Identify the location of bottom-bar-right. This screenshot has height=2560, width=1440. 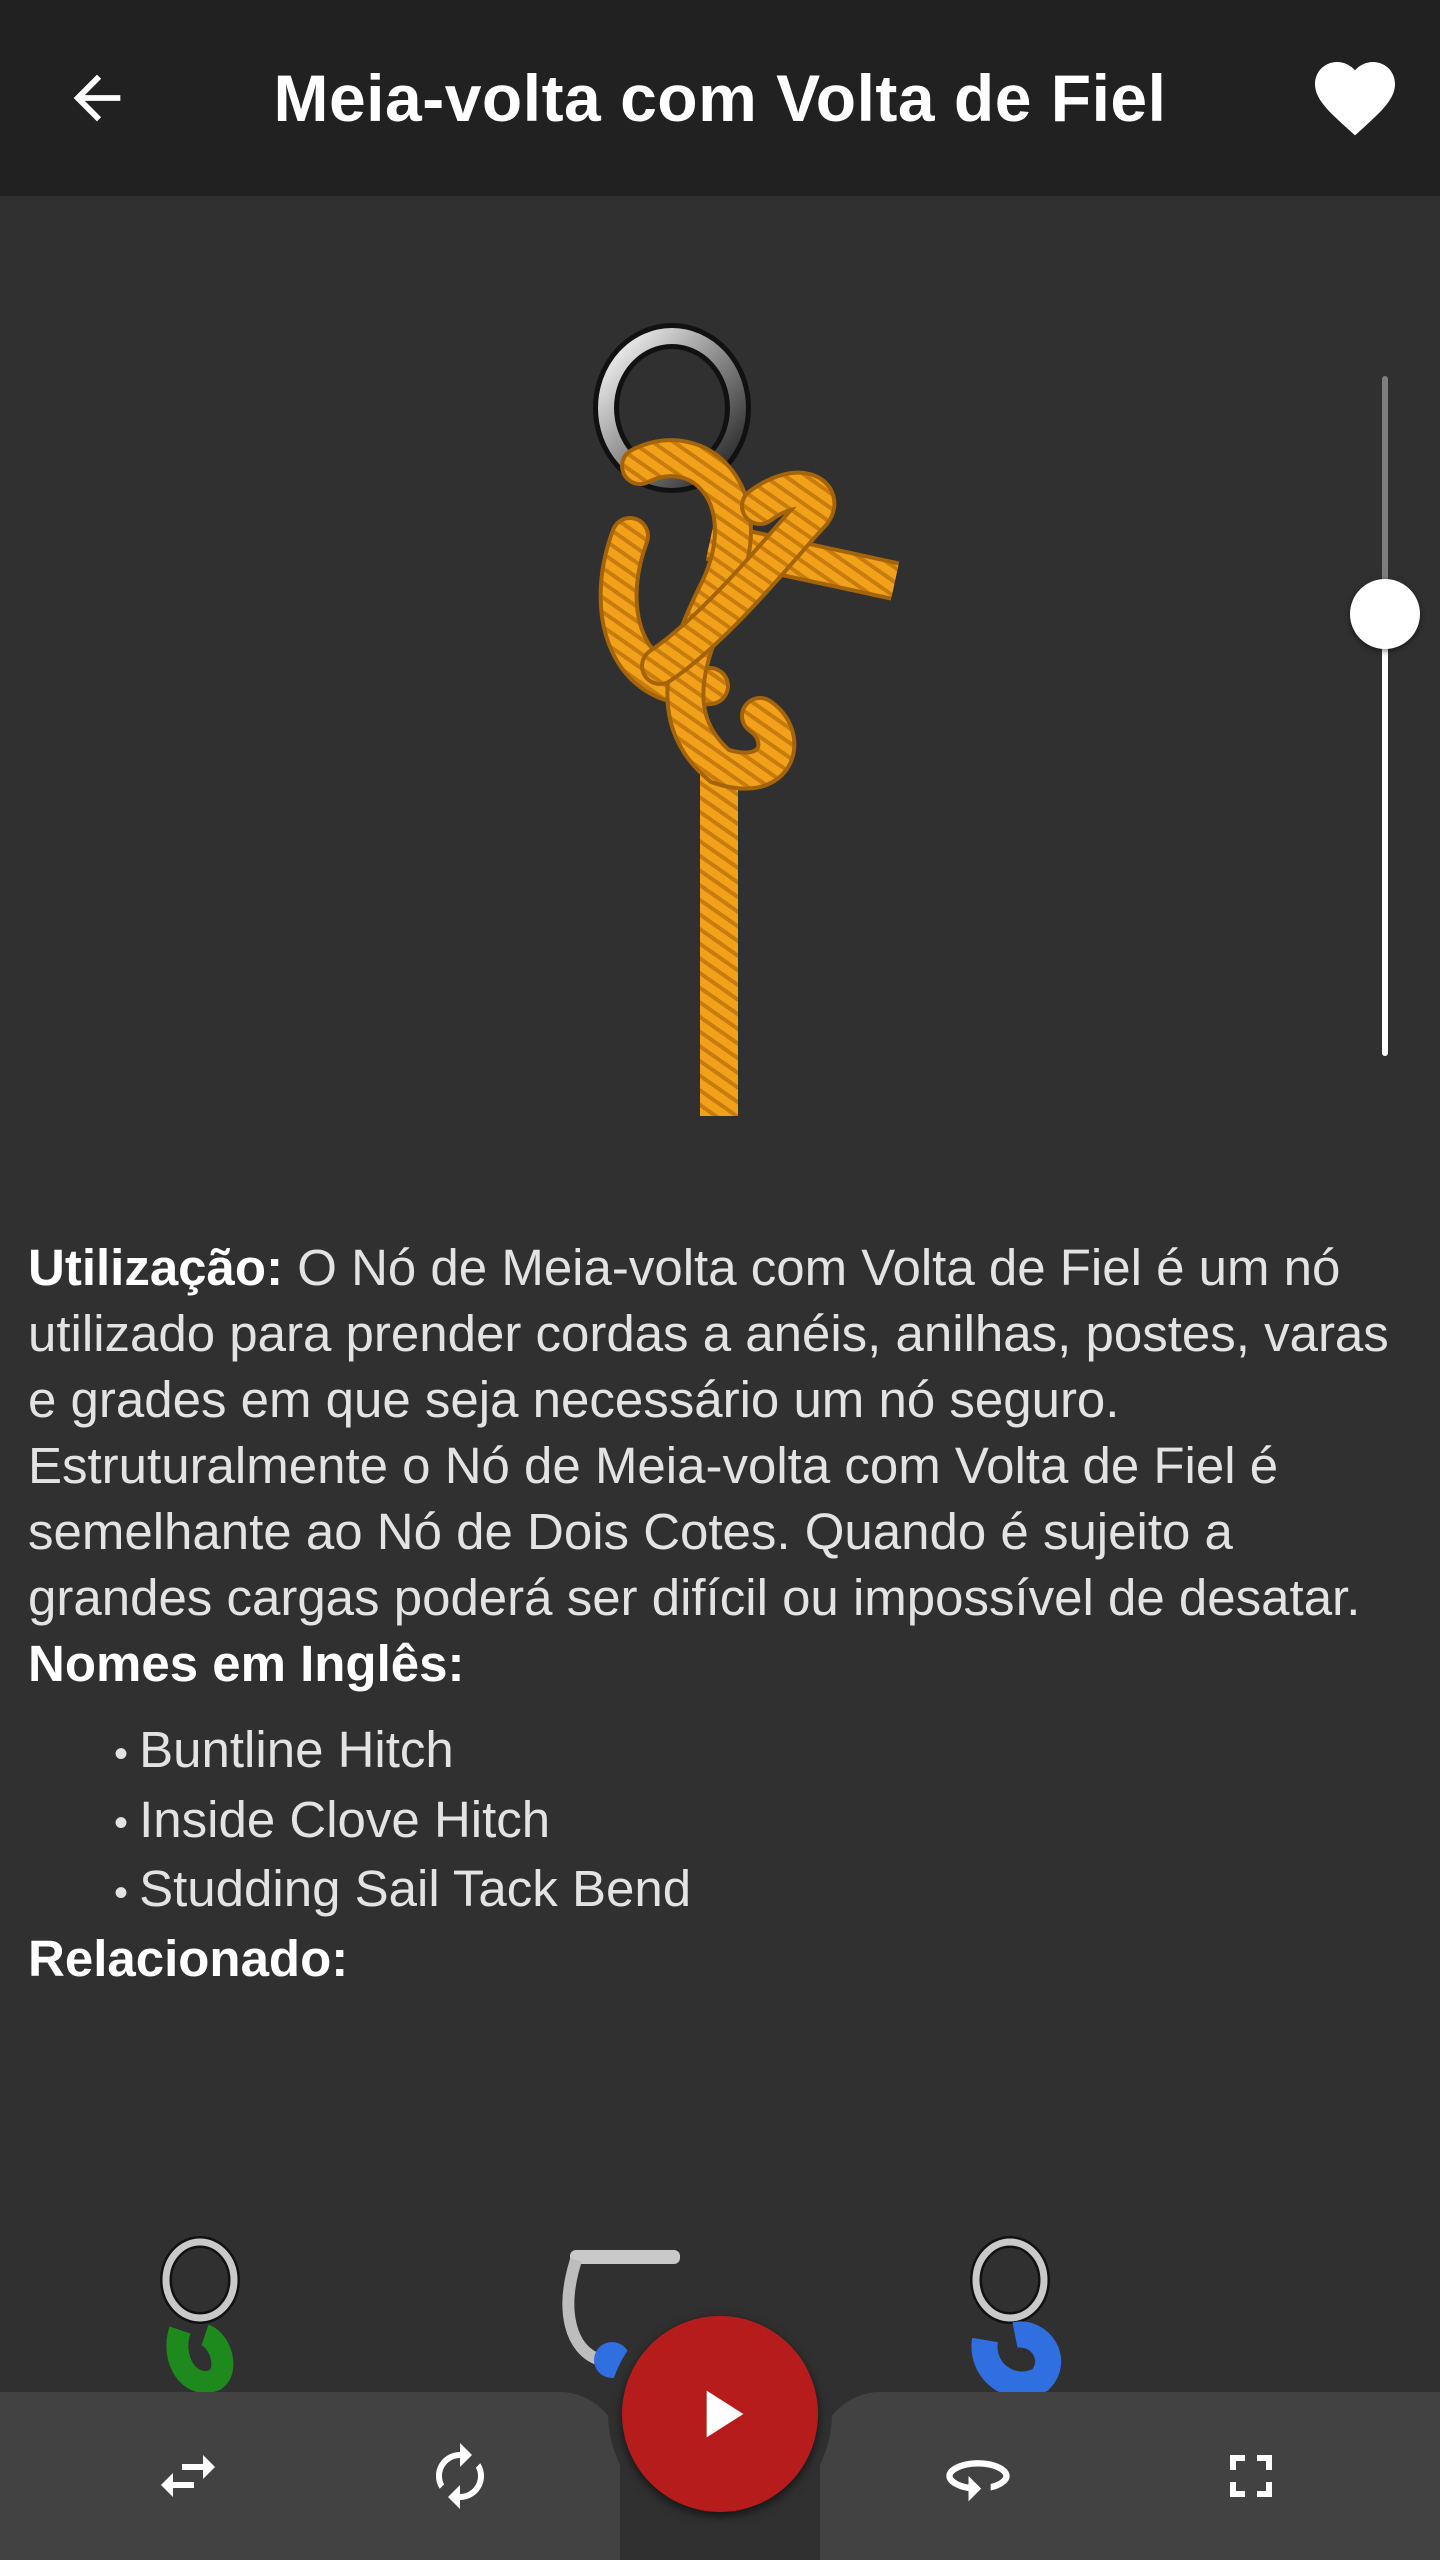
(1130, 2476).